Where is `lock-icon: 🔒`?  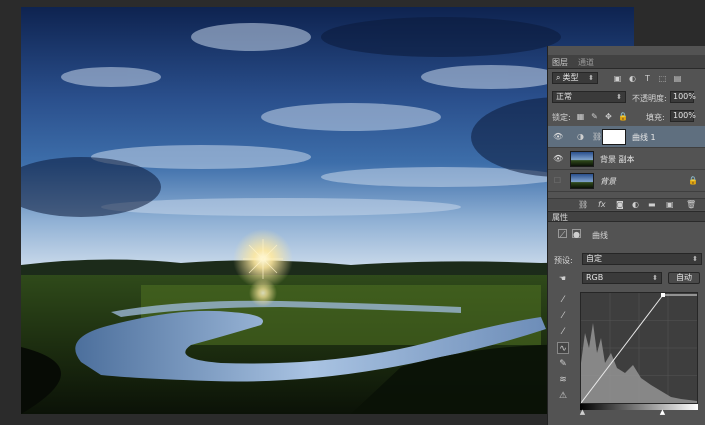
lock-icon: 🔒 is located at coordinates (693, 180).